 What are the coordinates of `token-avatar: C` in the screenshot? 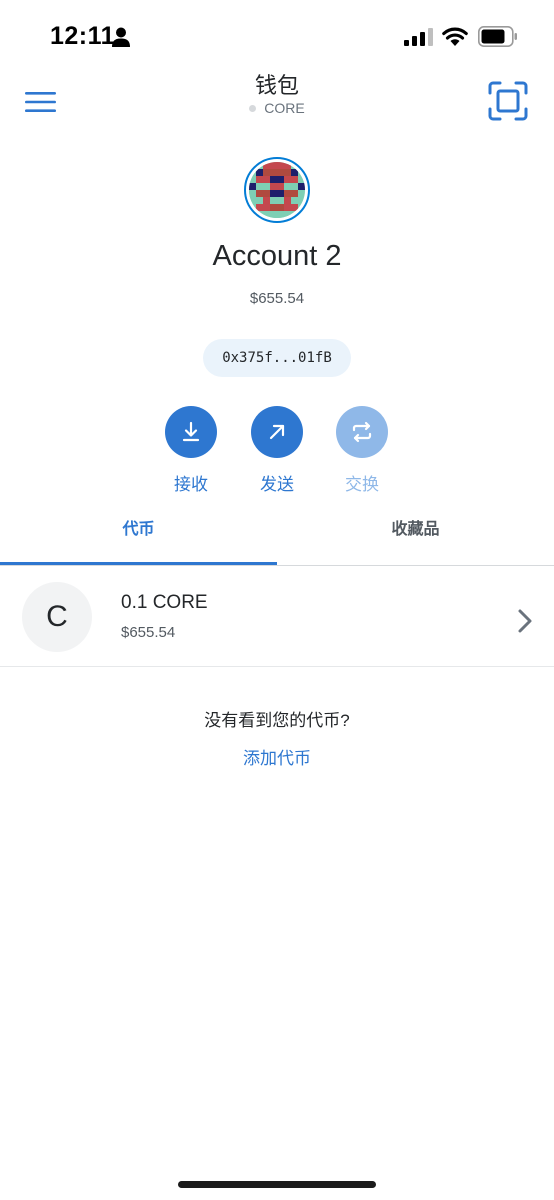 It's located at (57, 617).